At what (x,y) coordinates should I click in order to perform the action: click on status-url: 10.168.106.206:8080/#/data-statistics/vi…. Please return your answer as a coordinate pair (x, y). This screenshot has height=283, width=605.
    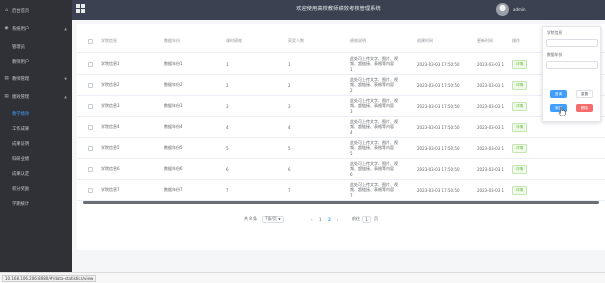
    Looking at the image, I should click on (49, 278).